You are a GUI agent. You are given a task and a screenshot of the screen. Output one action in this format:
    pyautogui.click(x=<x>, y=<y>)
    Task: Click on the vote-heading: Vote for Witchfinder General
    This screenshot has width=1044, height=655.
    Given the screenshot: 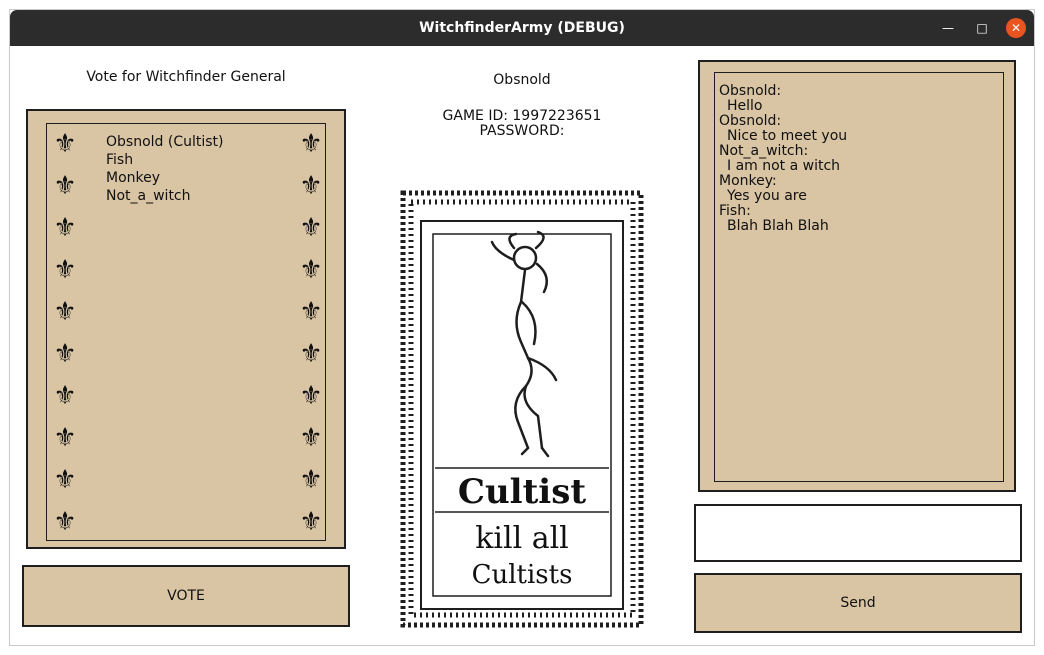 What is the action you would take?
    pyautogui.click(x=186, y=77)
    